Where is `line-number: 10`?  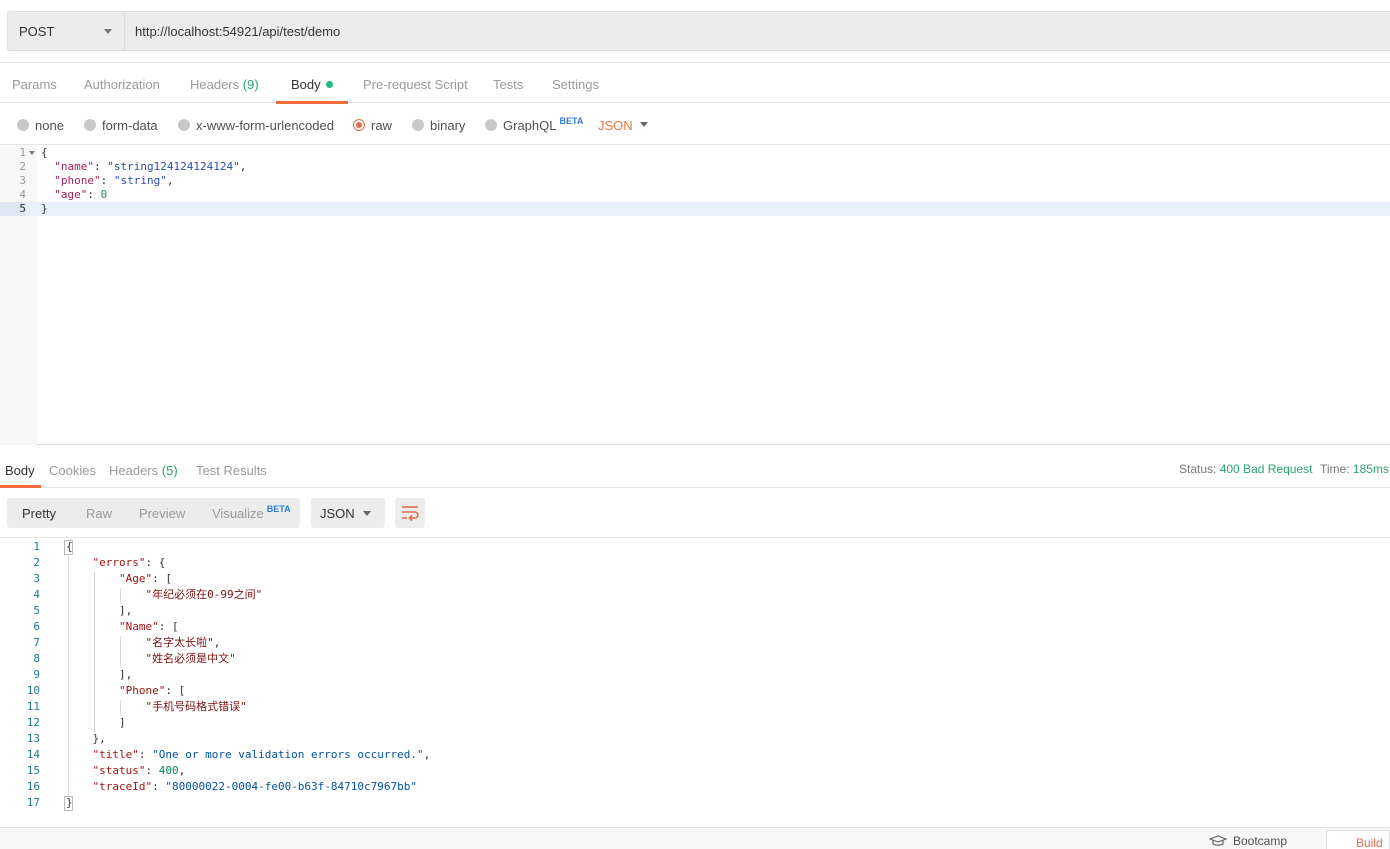
line-number: 10 is located at coordinates (33, 690).